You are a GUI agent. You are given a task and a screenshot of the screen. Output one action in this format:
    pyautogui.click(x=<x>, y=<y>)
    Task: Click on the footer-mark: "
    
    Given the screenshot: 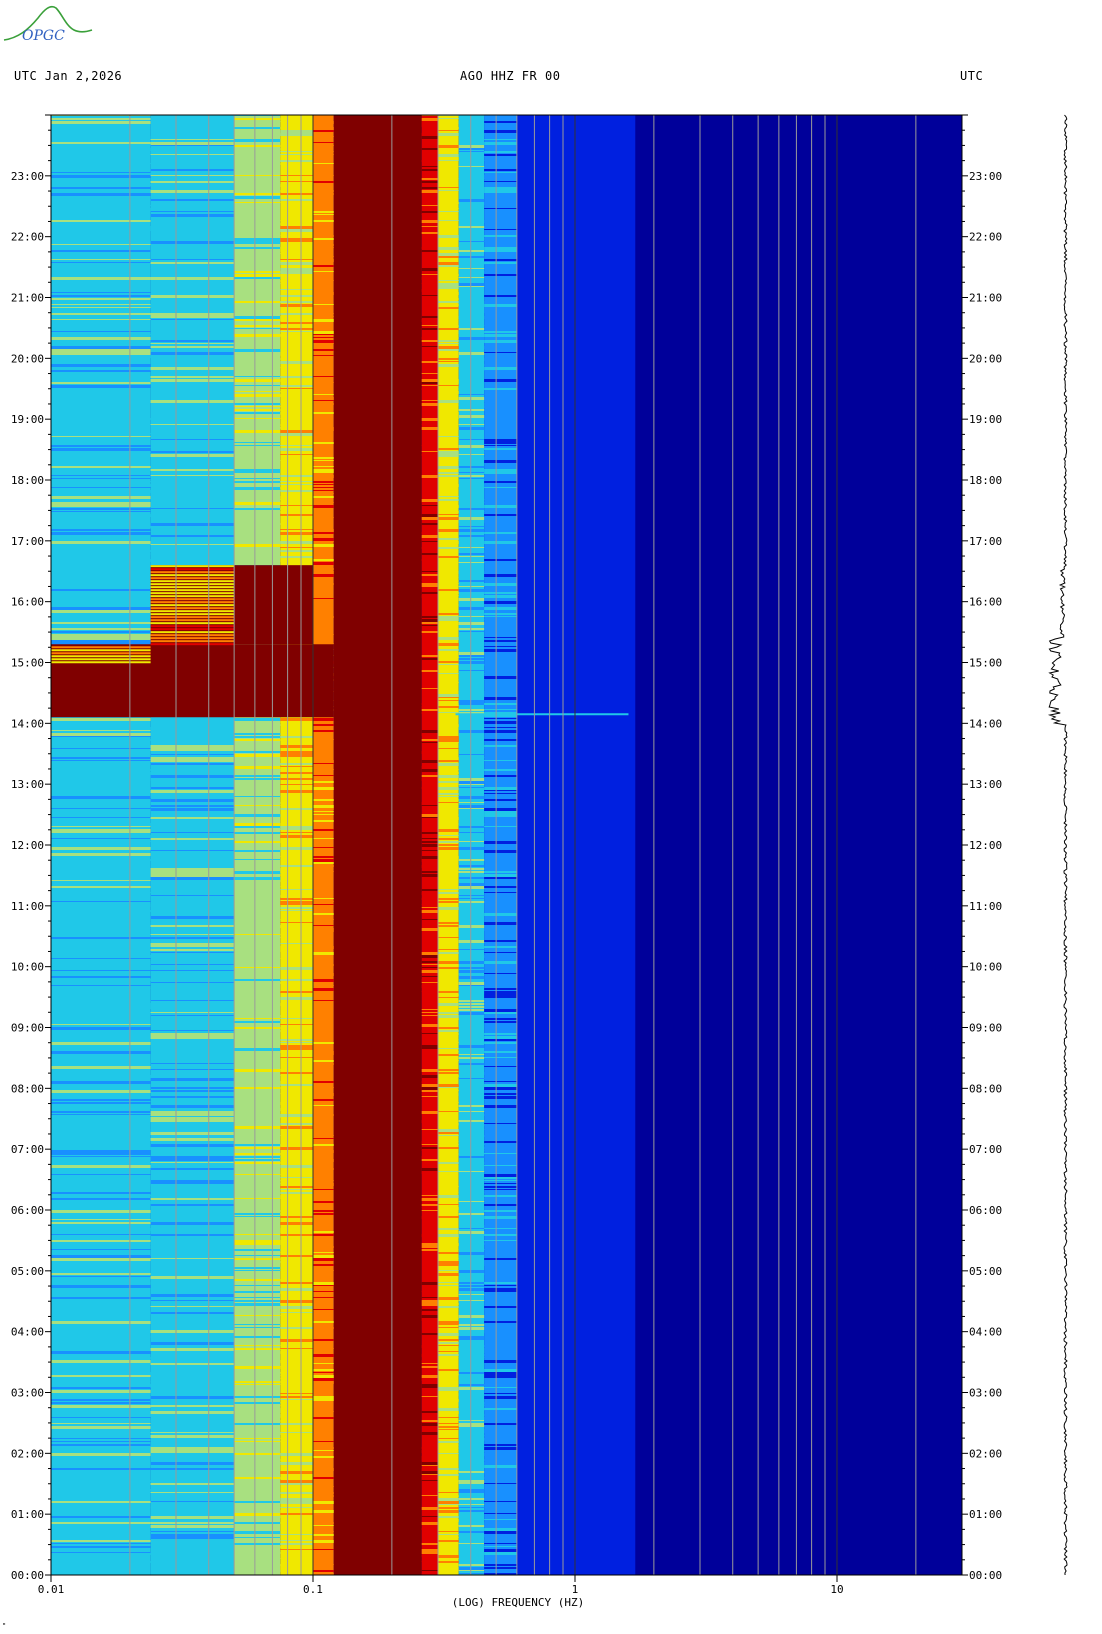 What is the action you would take?
    pyautogui.click(x=4, y=1626)
    